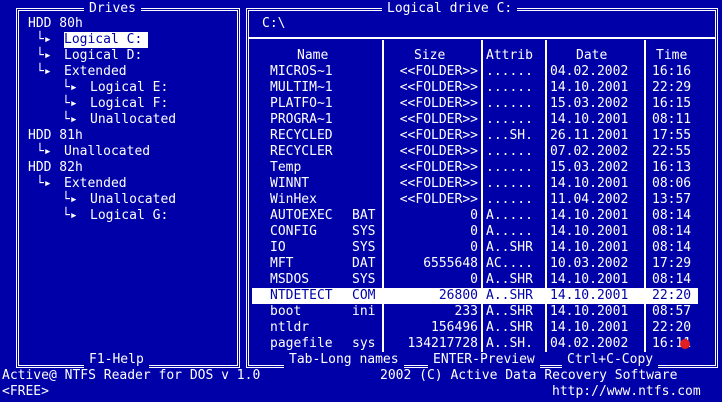 The image size is (722, 402). I want to click on files-panel-title: Logical drive C:, so click(450, 9).